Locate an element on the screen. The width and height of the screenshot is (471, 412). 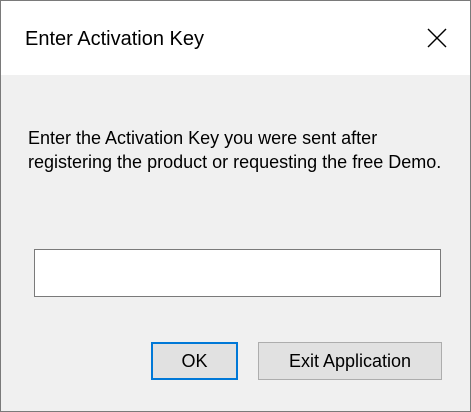
exit-application-button: Exit Application is located at coordinates (350, 361).